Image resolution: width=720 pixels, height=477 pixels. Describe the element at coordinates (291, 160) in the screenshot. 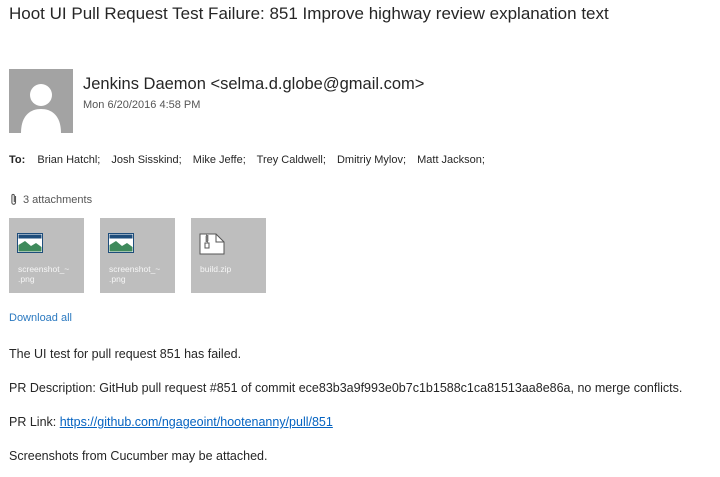

I see `recipient: Trey Caldwell;` at that location.